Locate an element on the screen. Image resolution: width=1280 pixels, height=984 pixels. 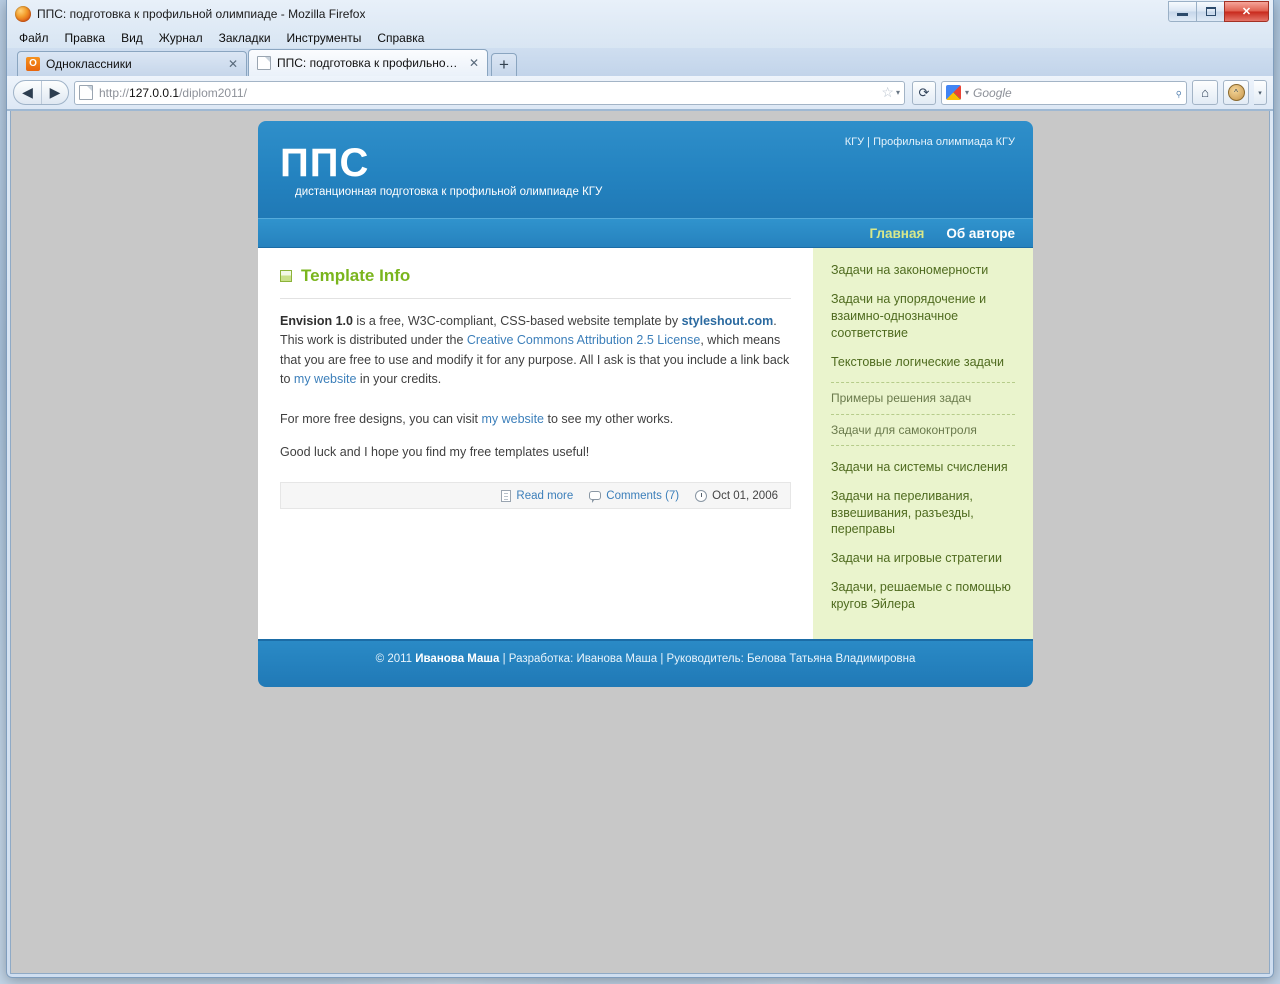
page-square-icon is located at coordinates (286, 276).